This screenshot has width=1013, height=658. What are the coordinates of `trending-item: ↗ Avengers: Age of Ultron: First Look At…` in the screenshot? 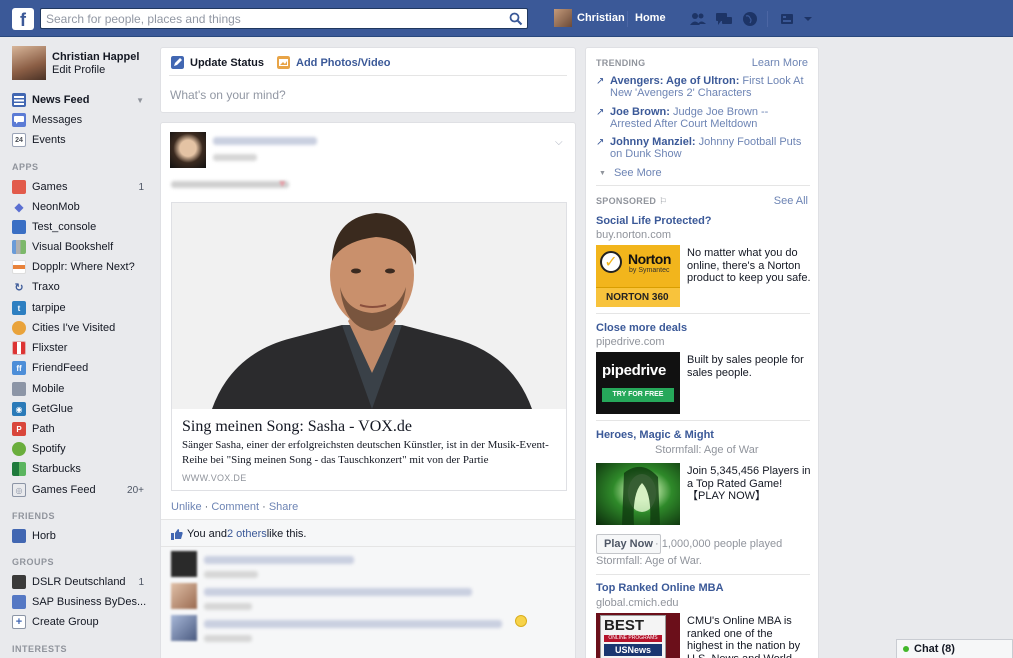 It's located at (703, 87).